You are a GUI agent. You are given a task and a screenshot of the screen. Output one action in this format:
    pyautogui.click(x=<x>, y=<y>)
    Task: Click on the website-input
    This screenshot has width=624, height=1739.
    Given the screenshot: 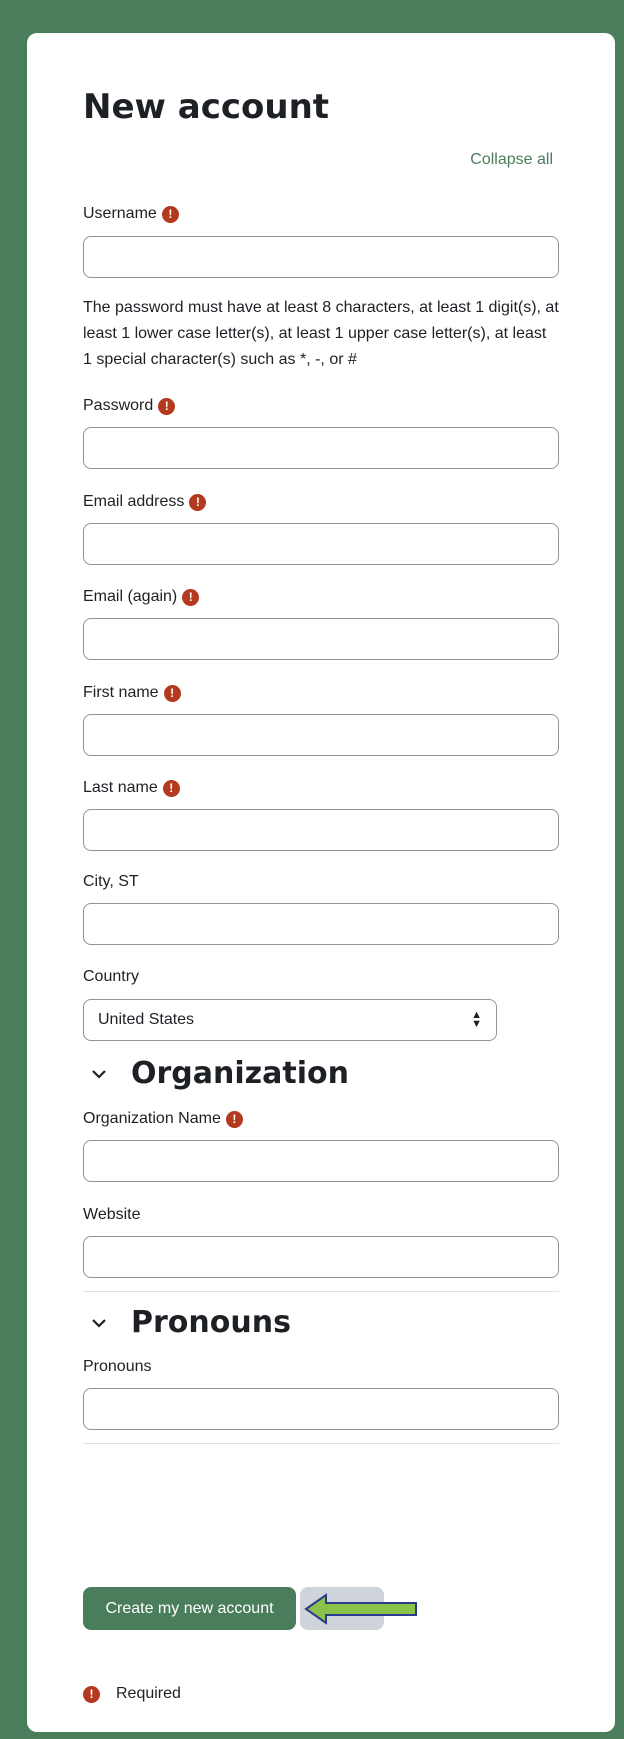 What is the action you would take?
    pyautogui.click(x=321, y=1257)
    